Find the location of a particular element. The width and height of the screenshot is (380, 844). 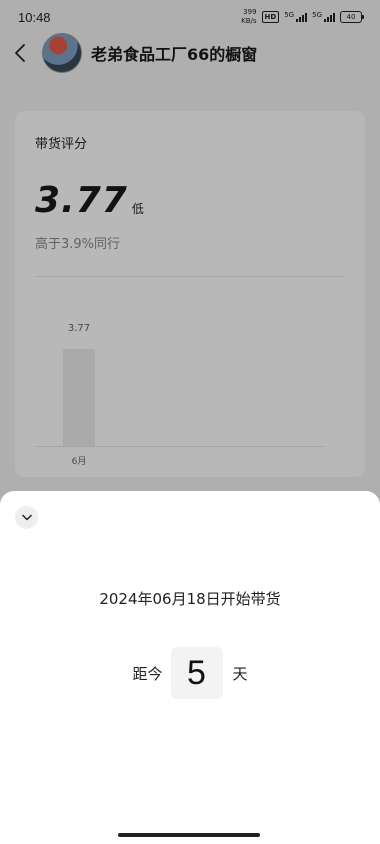

start-date-text: 2024年06月18日开始带货 is located at coordinates (190, 599).